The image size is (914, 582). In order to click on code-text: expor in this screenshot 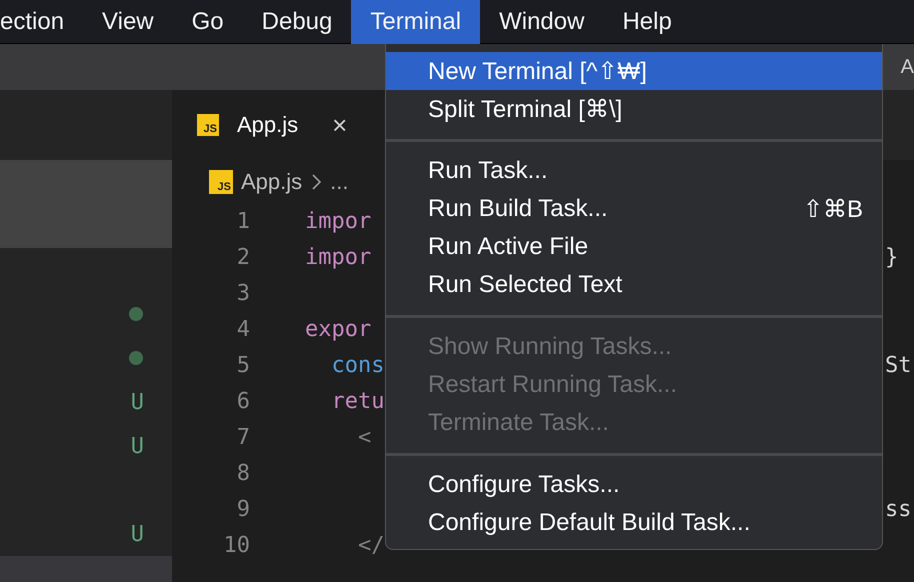, I will do `click(338, 329)`.